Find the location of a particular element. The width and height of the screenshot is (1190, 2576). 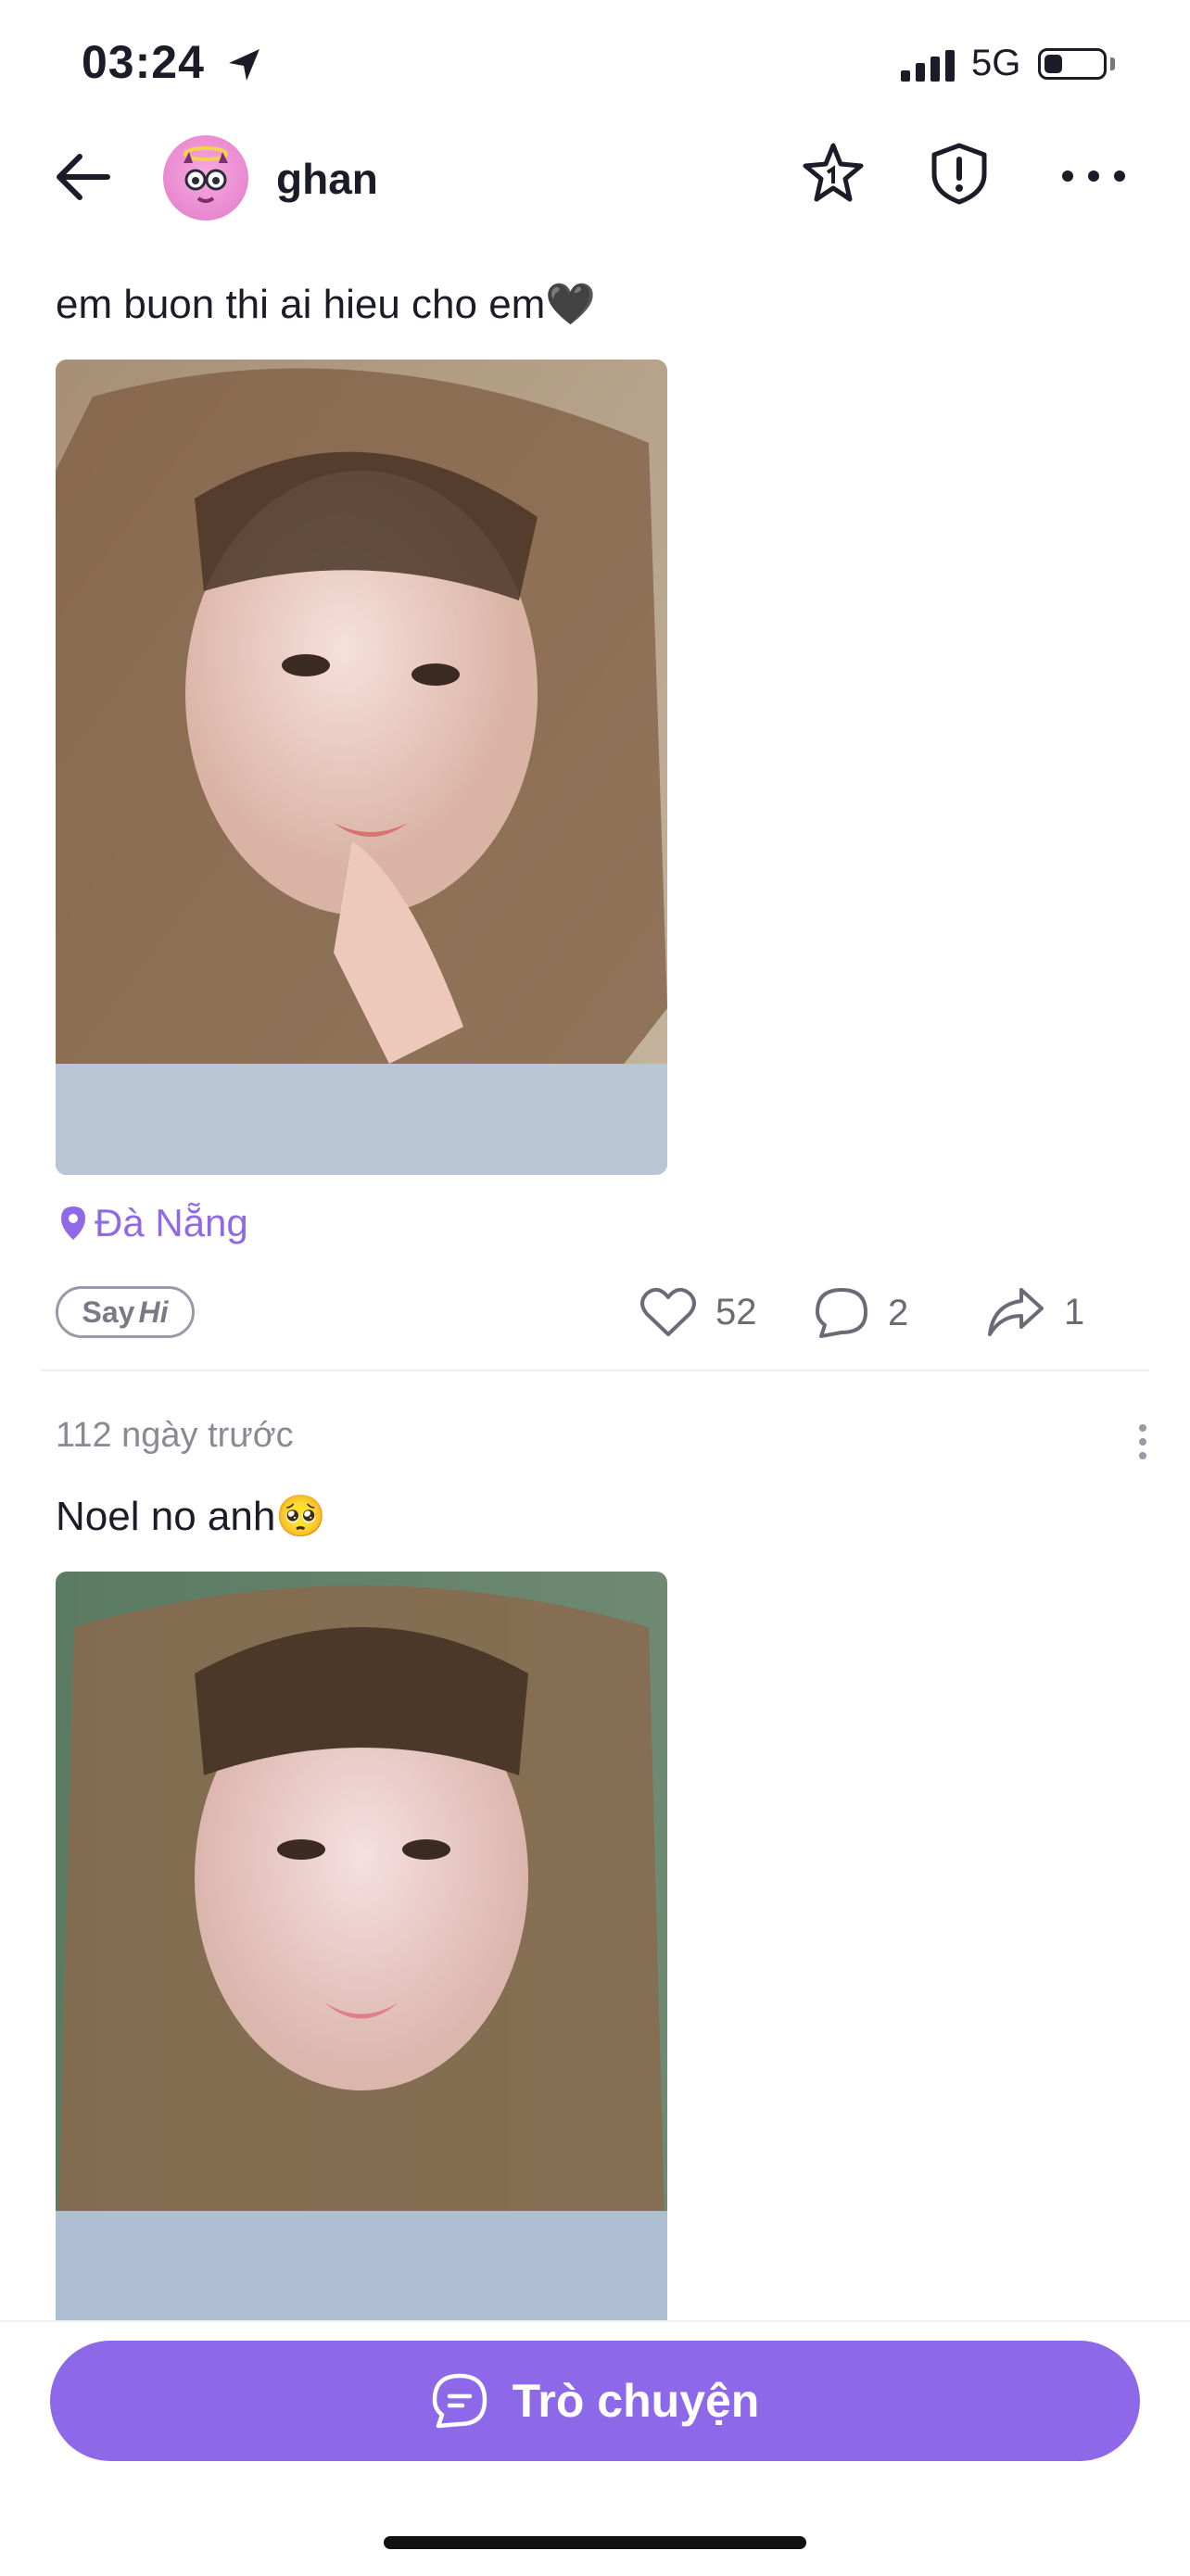

like-button: 52 is located at coordinates (698, 1312).